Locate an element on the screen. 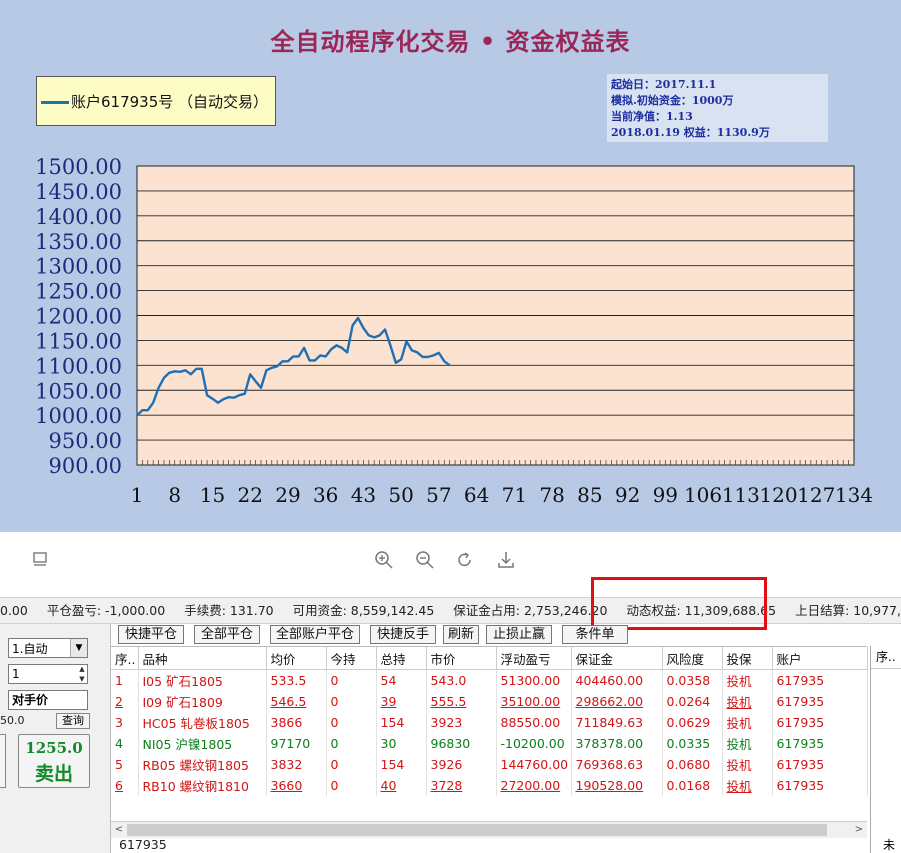 The image size is (901, 853). cell-index: 5 is located at coordinates (125, 764).